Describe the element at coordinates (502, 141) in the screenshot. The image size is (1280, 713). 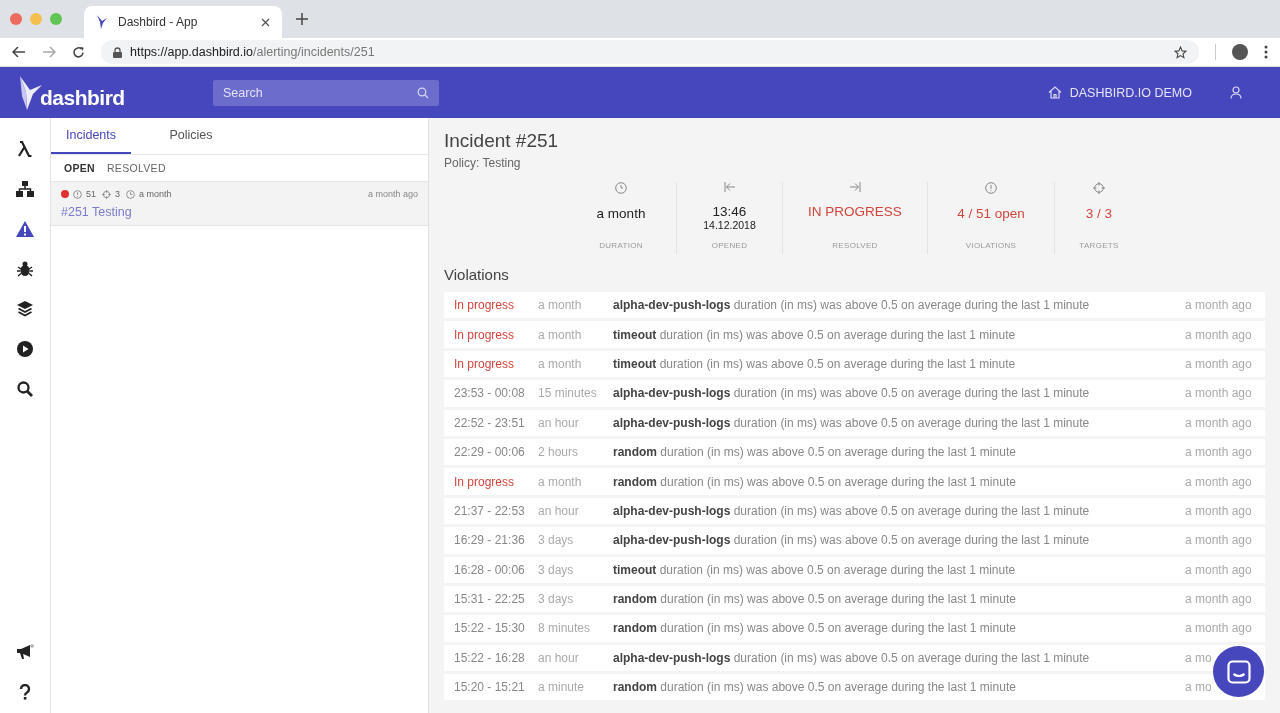
I see `incident-heading: Incident #251` at that location.